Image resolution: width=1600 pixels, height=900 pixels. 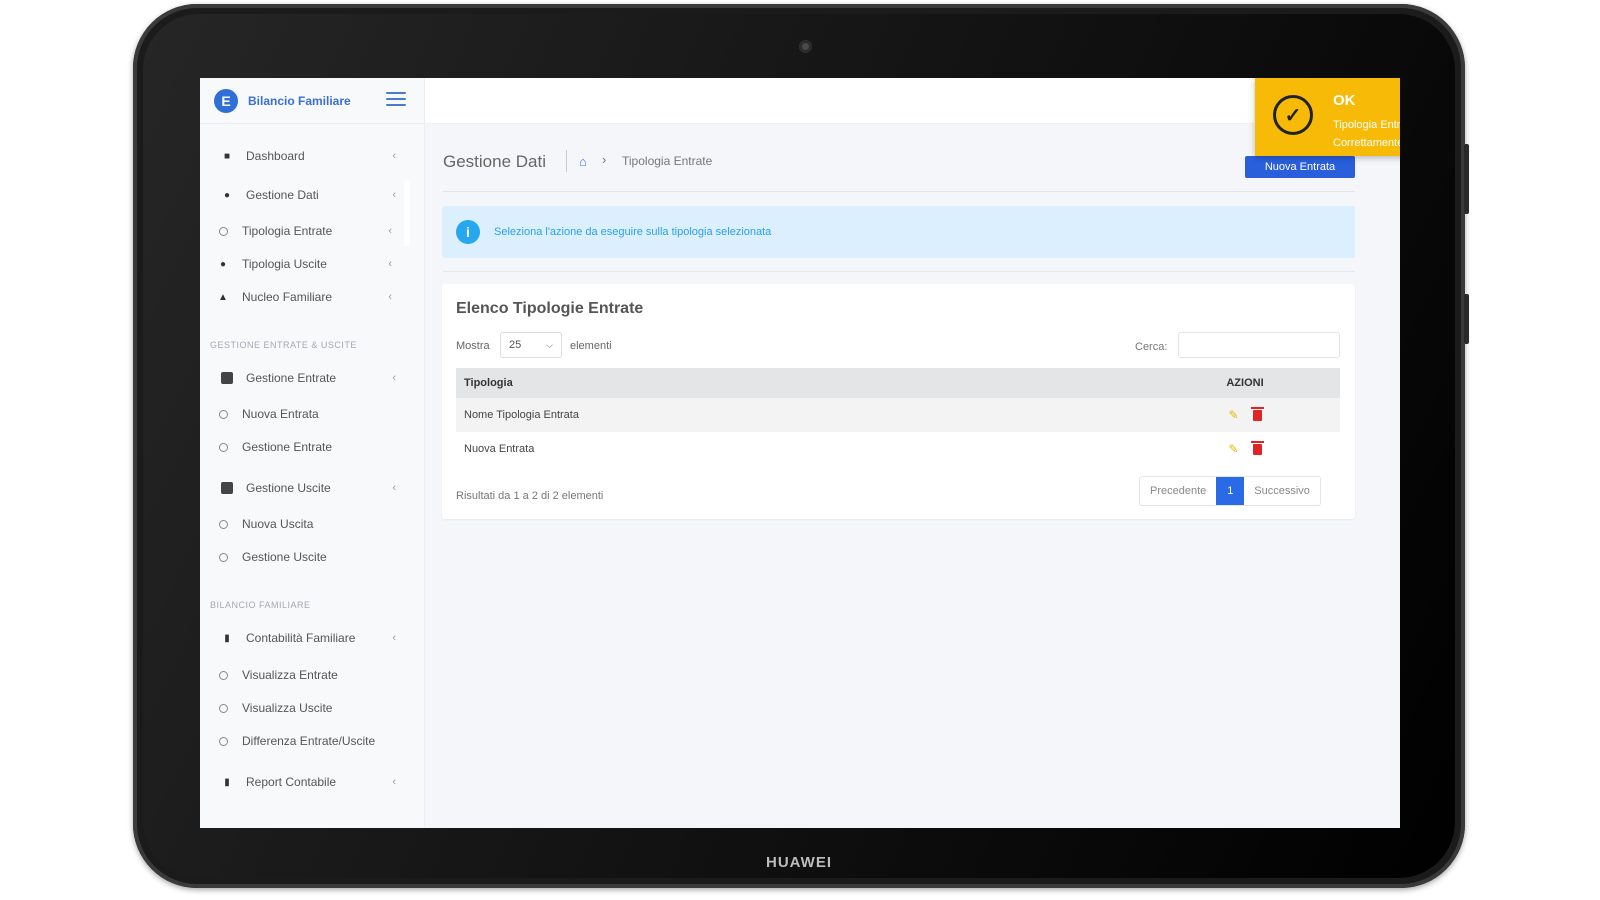 What do you see at coordinates (473, 346) in the screenshot?
I see `show-label: Mostra` at bounding box center [473, 346].